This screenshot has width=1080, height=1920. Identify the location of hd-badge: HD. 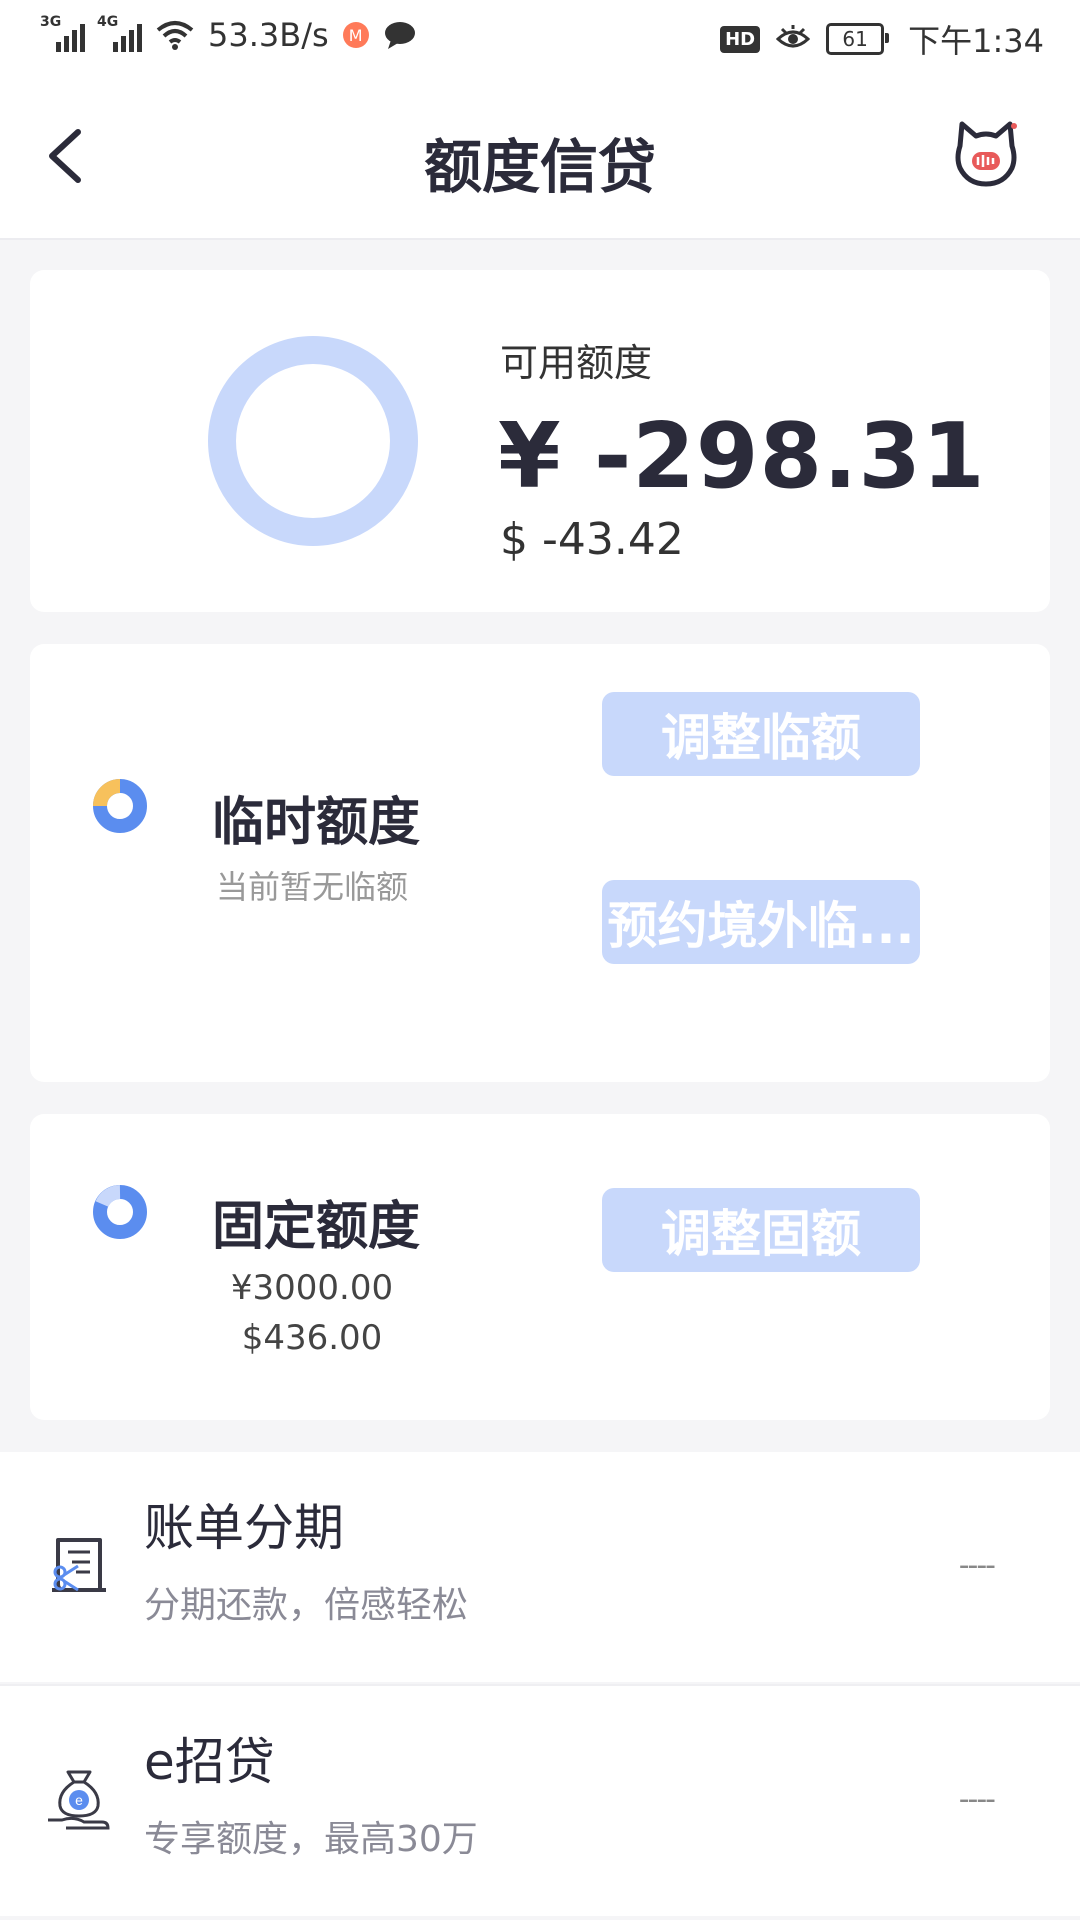
(740, 39).